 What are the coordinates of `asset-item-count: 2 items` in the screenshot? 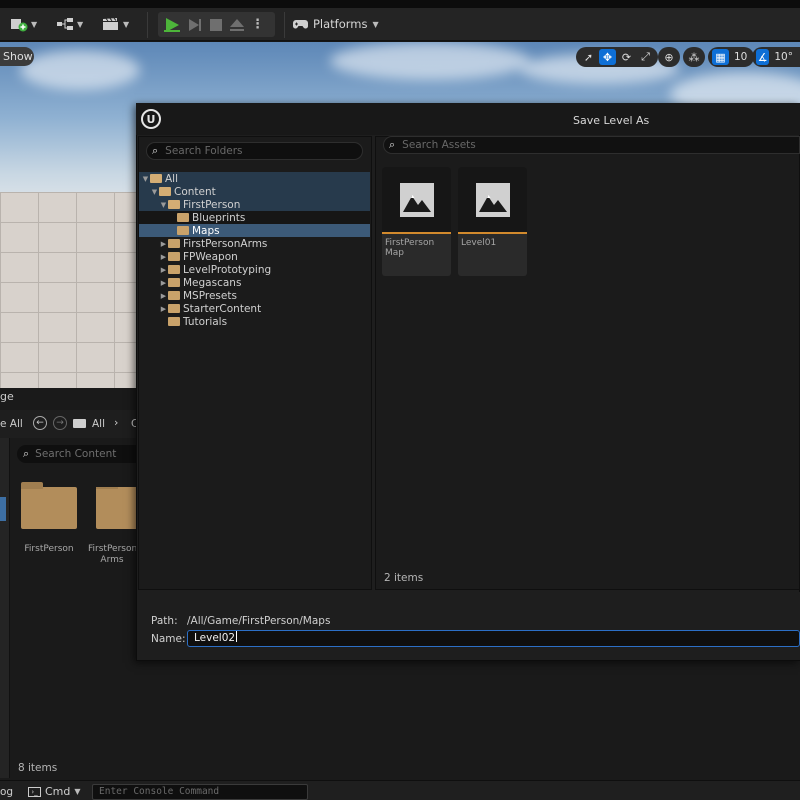 It's located at (404, 578).